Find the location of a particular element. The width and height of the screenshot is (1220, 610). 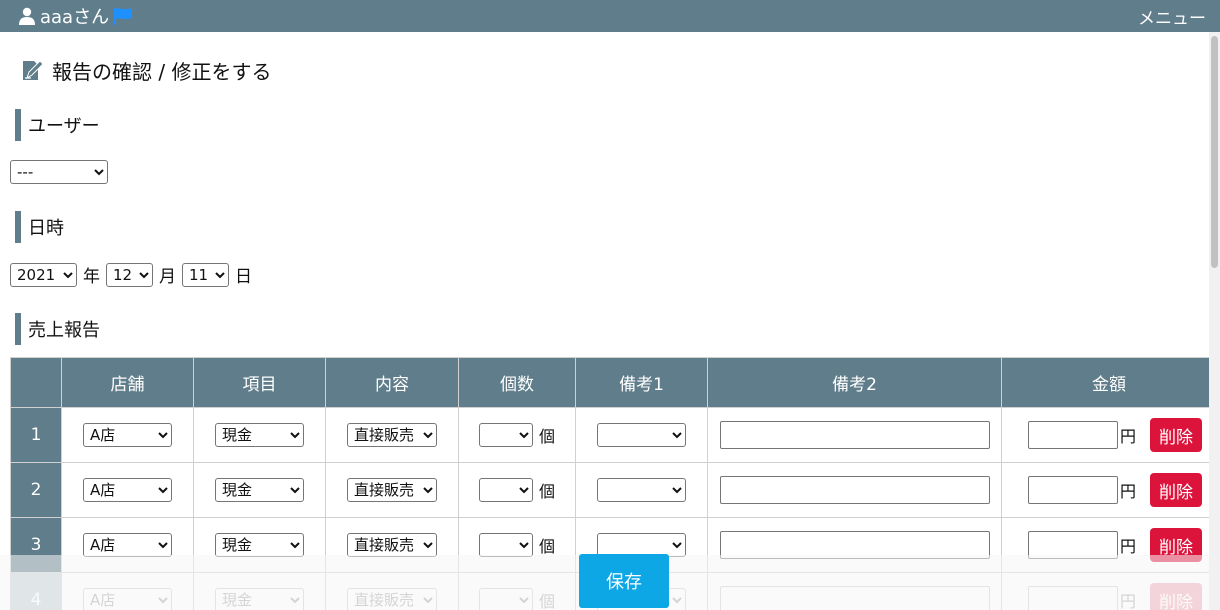

section-heading-text: ユーザー is located at coordinates (64, 126).